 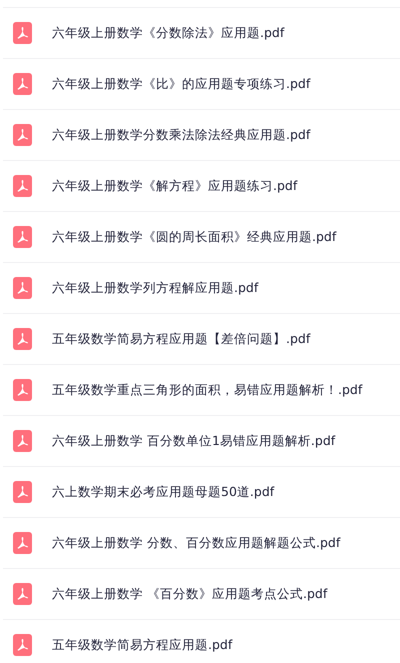 What do you see at coordinates (181, 135) in the screenshot?
I see `file-name: 六年级上册数学分数乘法除法经典应用题.pdf` at bounding box center [181, 135].